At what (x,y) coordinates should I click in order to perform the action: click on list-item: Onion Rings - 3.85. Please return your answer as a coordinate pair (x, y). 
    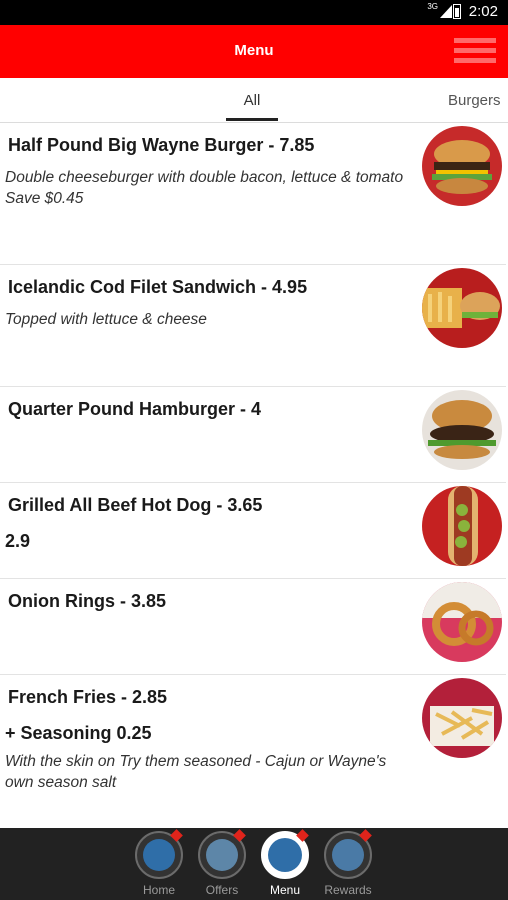
    Looking at the image, I should click on (253, 627).